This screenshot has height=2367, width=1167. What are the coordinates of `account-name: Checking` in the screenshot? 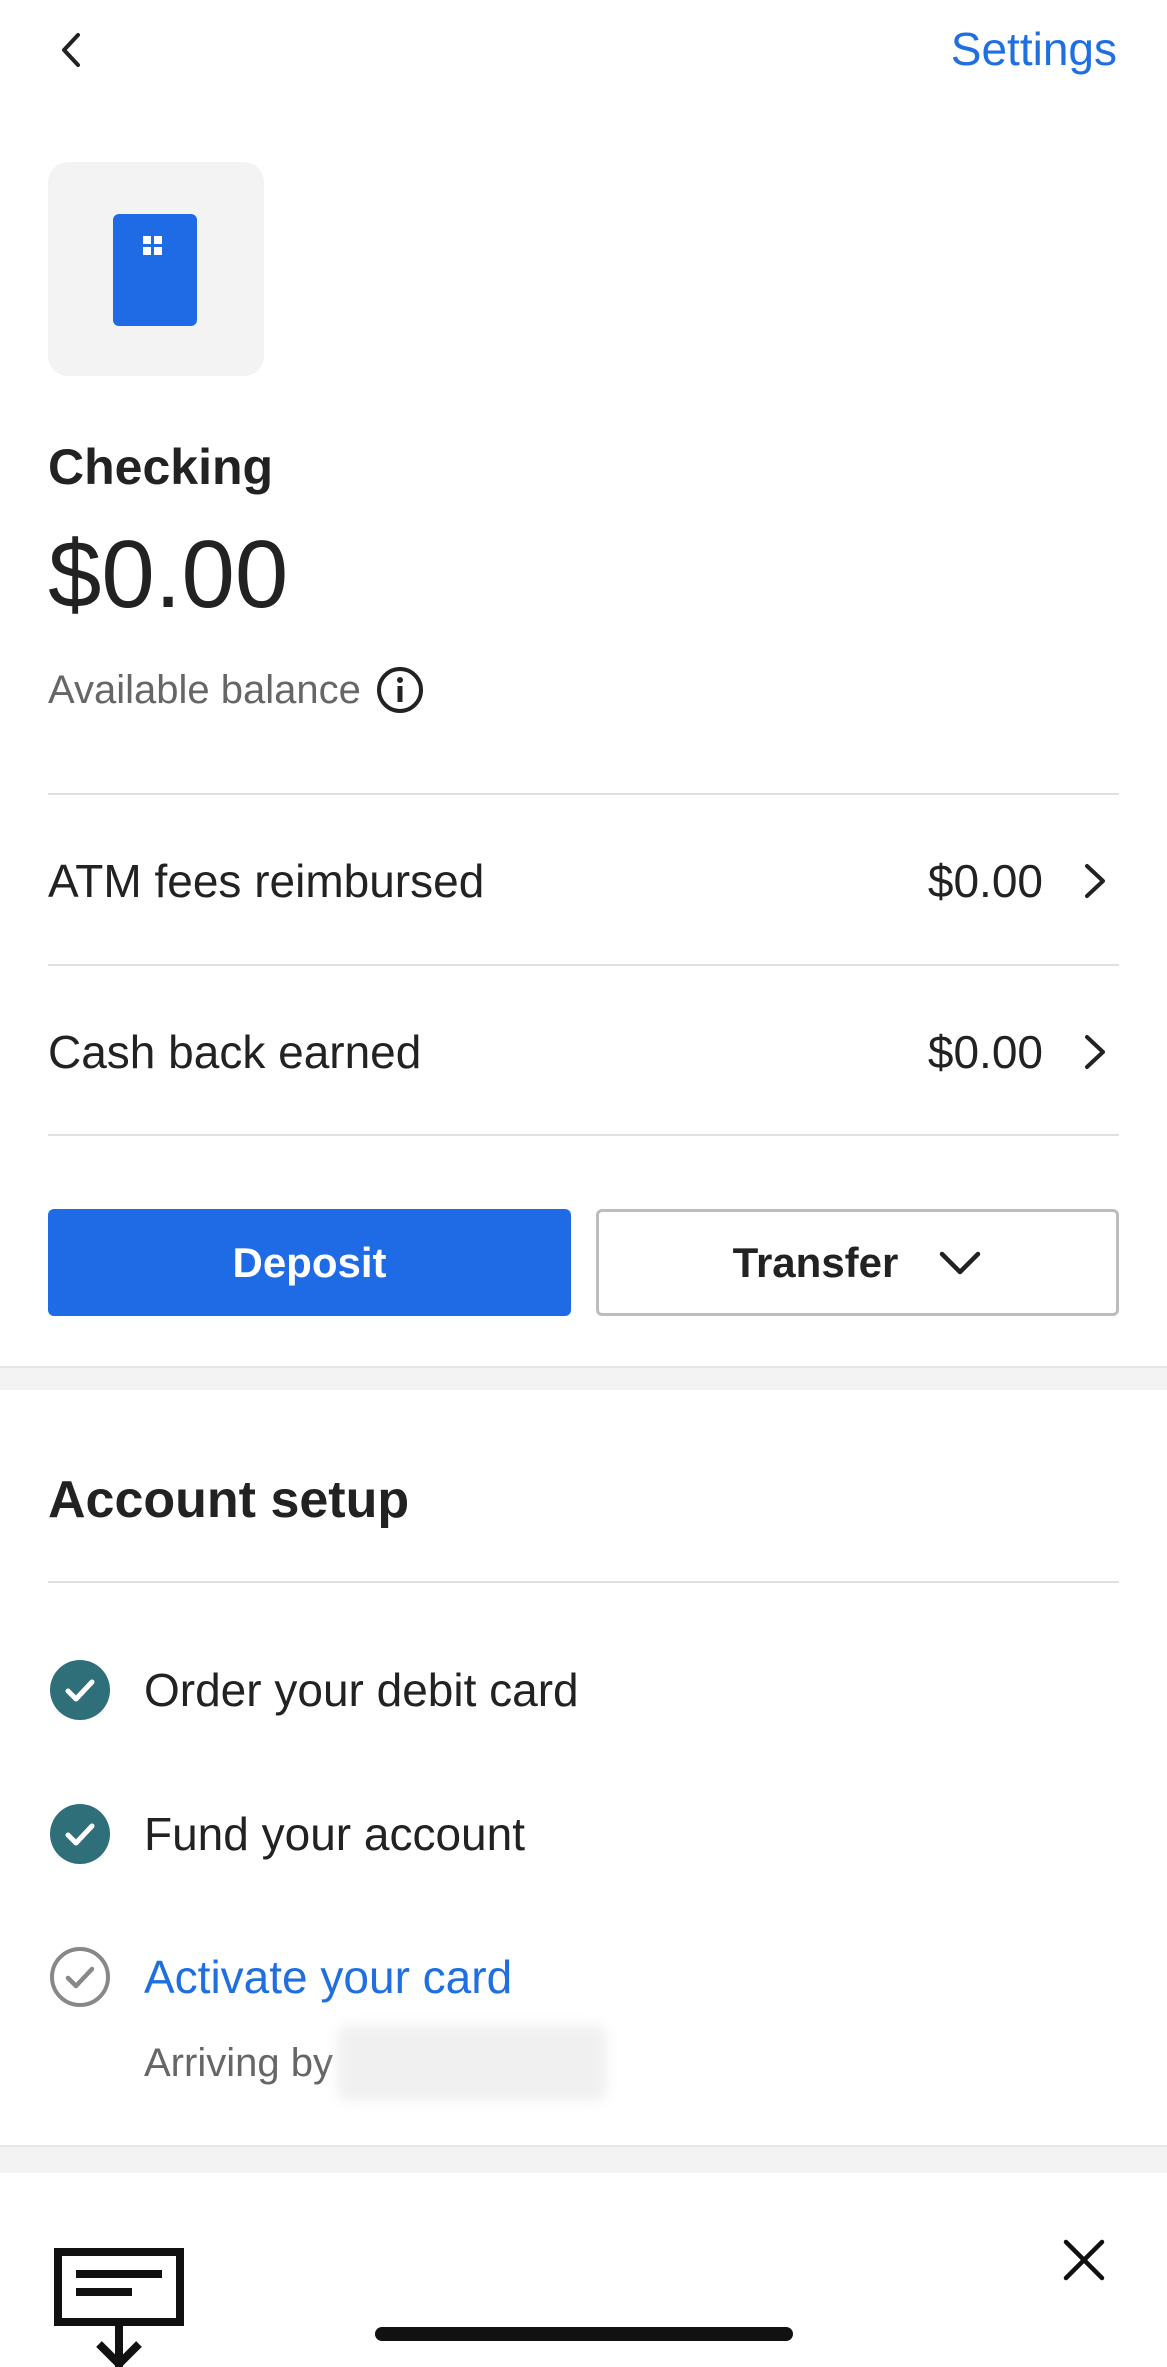 It's located at (161, 467).